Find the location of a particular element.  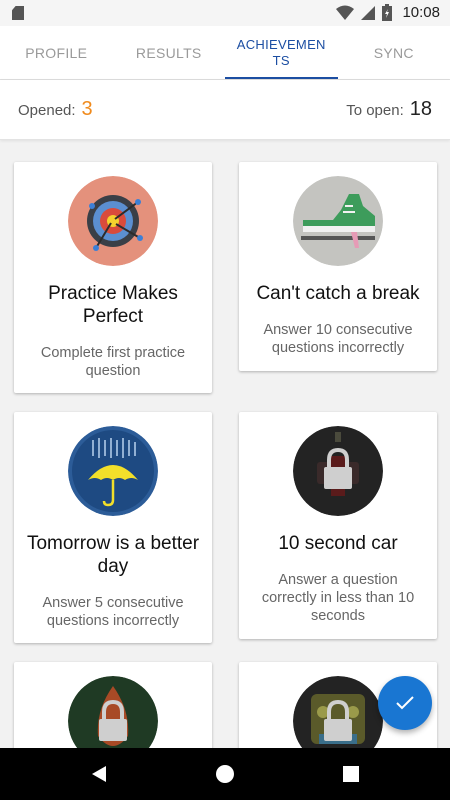

system-nav-bar is located at coordinates (225, 774).